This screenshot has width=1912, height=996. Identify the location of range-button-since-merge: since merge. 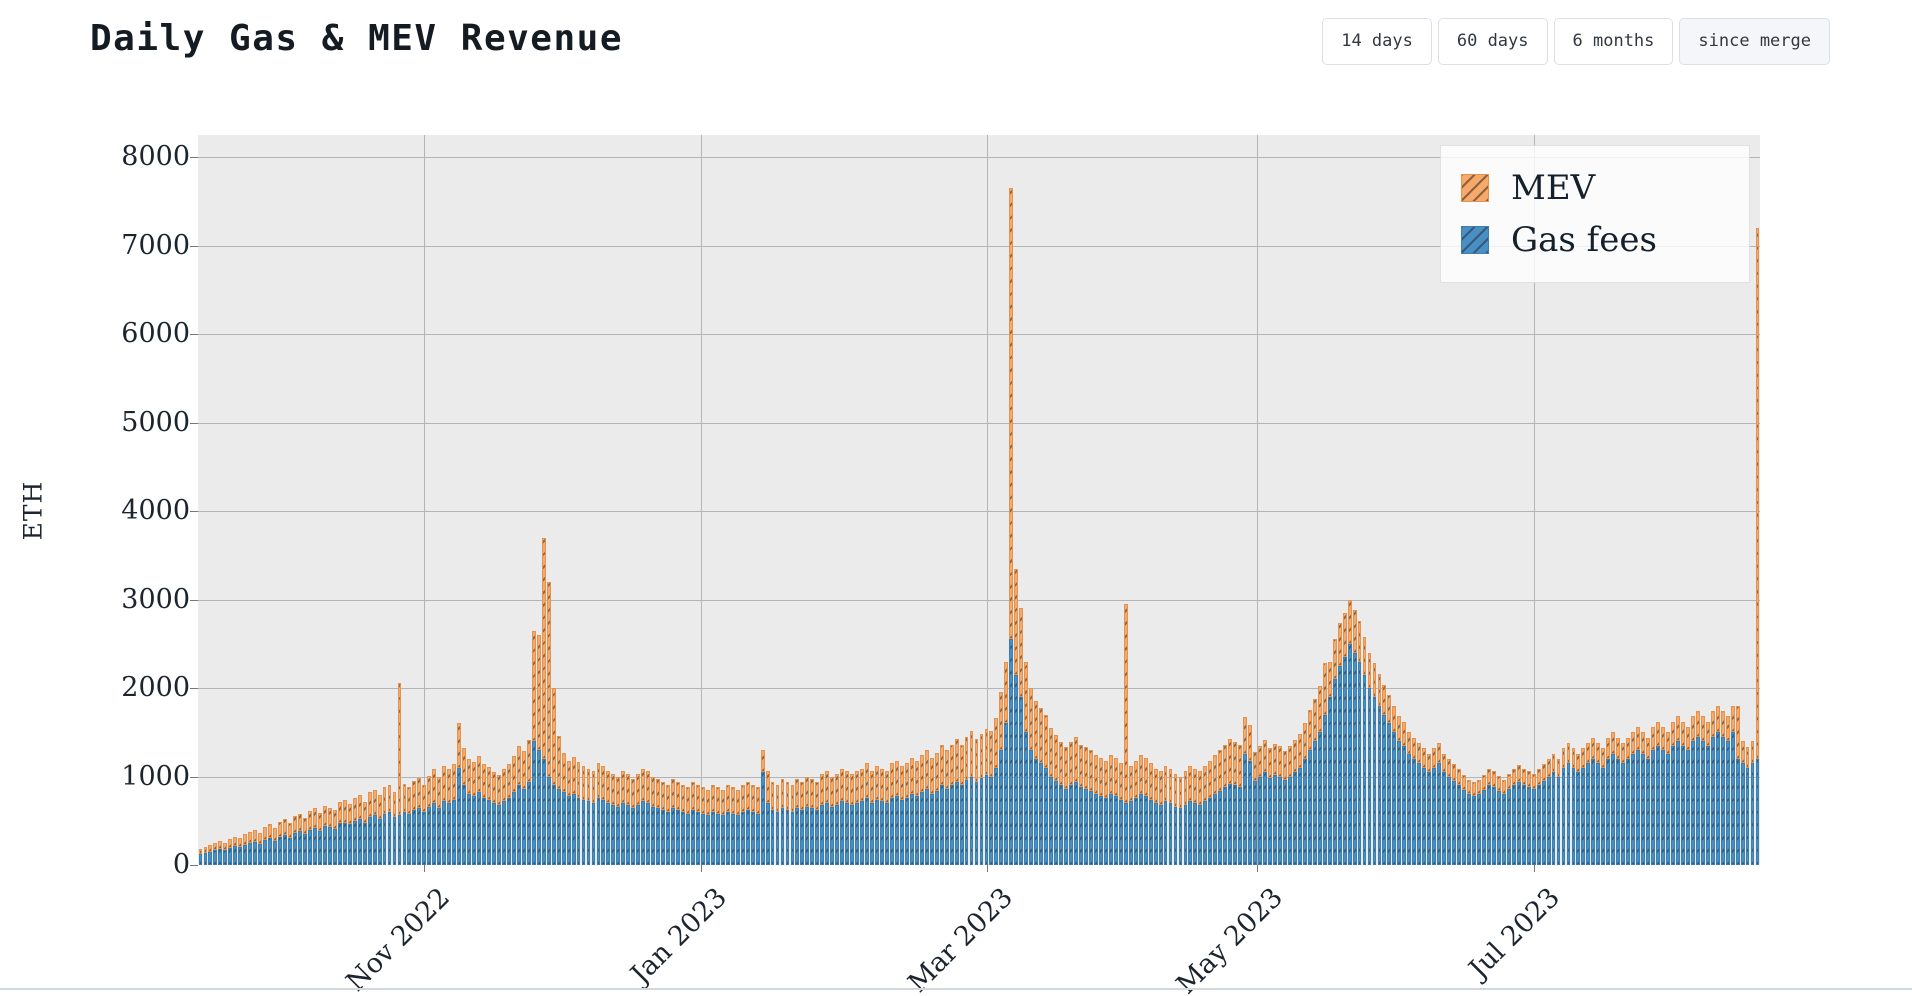
(1754, 42).